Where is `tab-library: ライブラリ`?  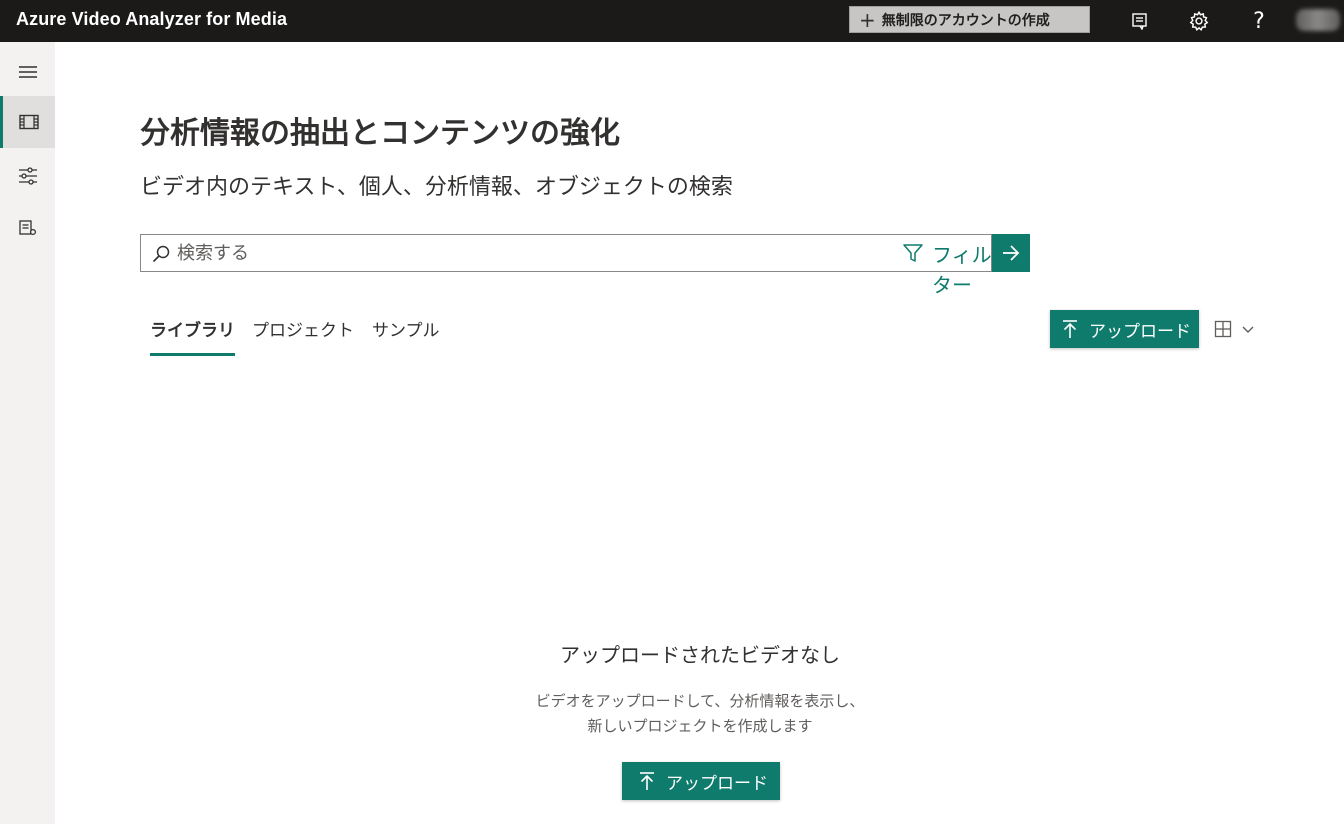
tab-library: ライブラリ is located at coordinates (192, 337).